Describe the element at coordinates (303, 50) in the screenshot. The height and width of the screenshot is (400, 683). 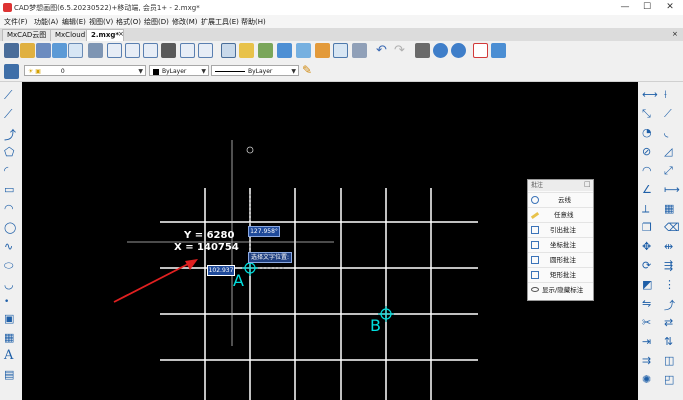
I see `text-style-icon` at that location.